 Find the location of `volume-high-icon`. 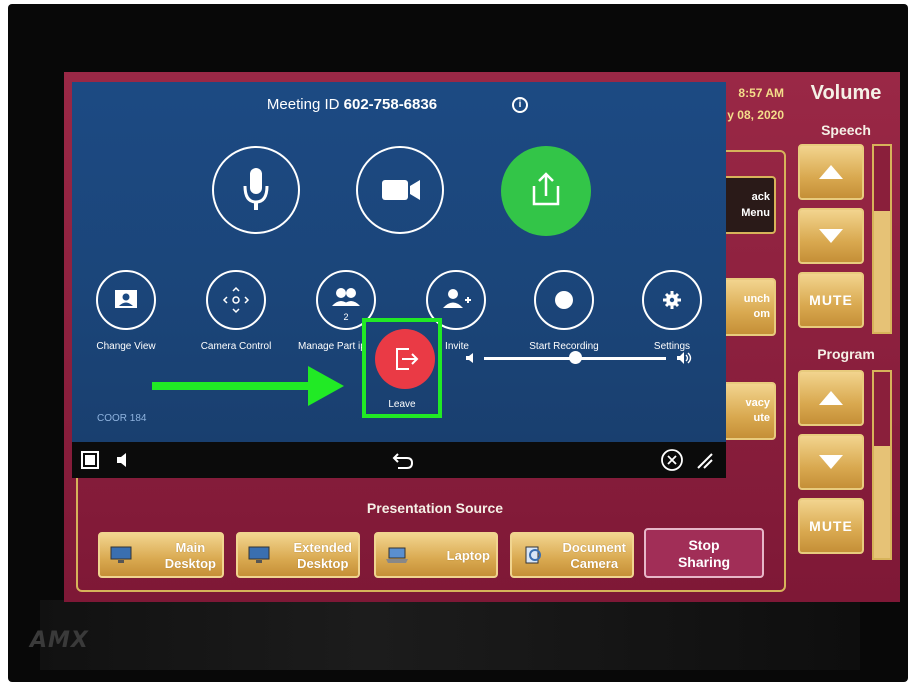

volume-high-icon is located at coordinates (684, 358).